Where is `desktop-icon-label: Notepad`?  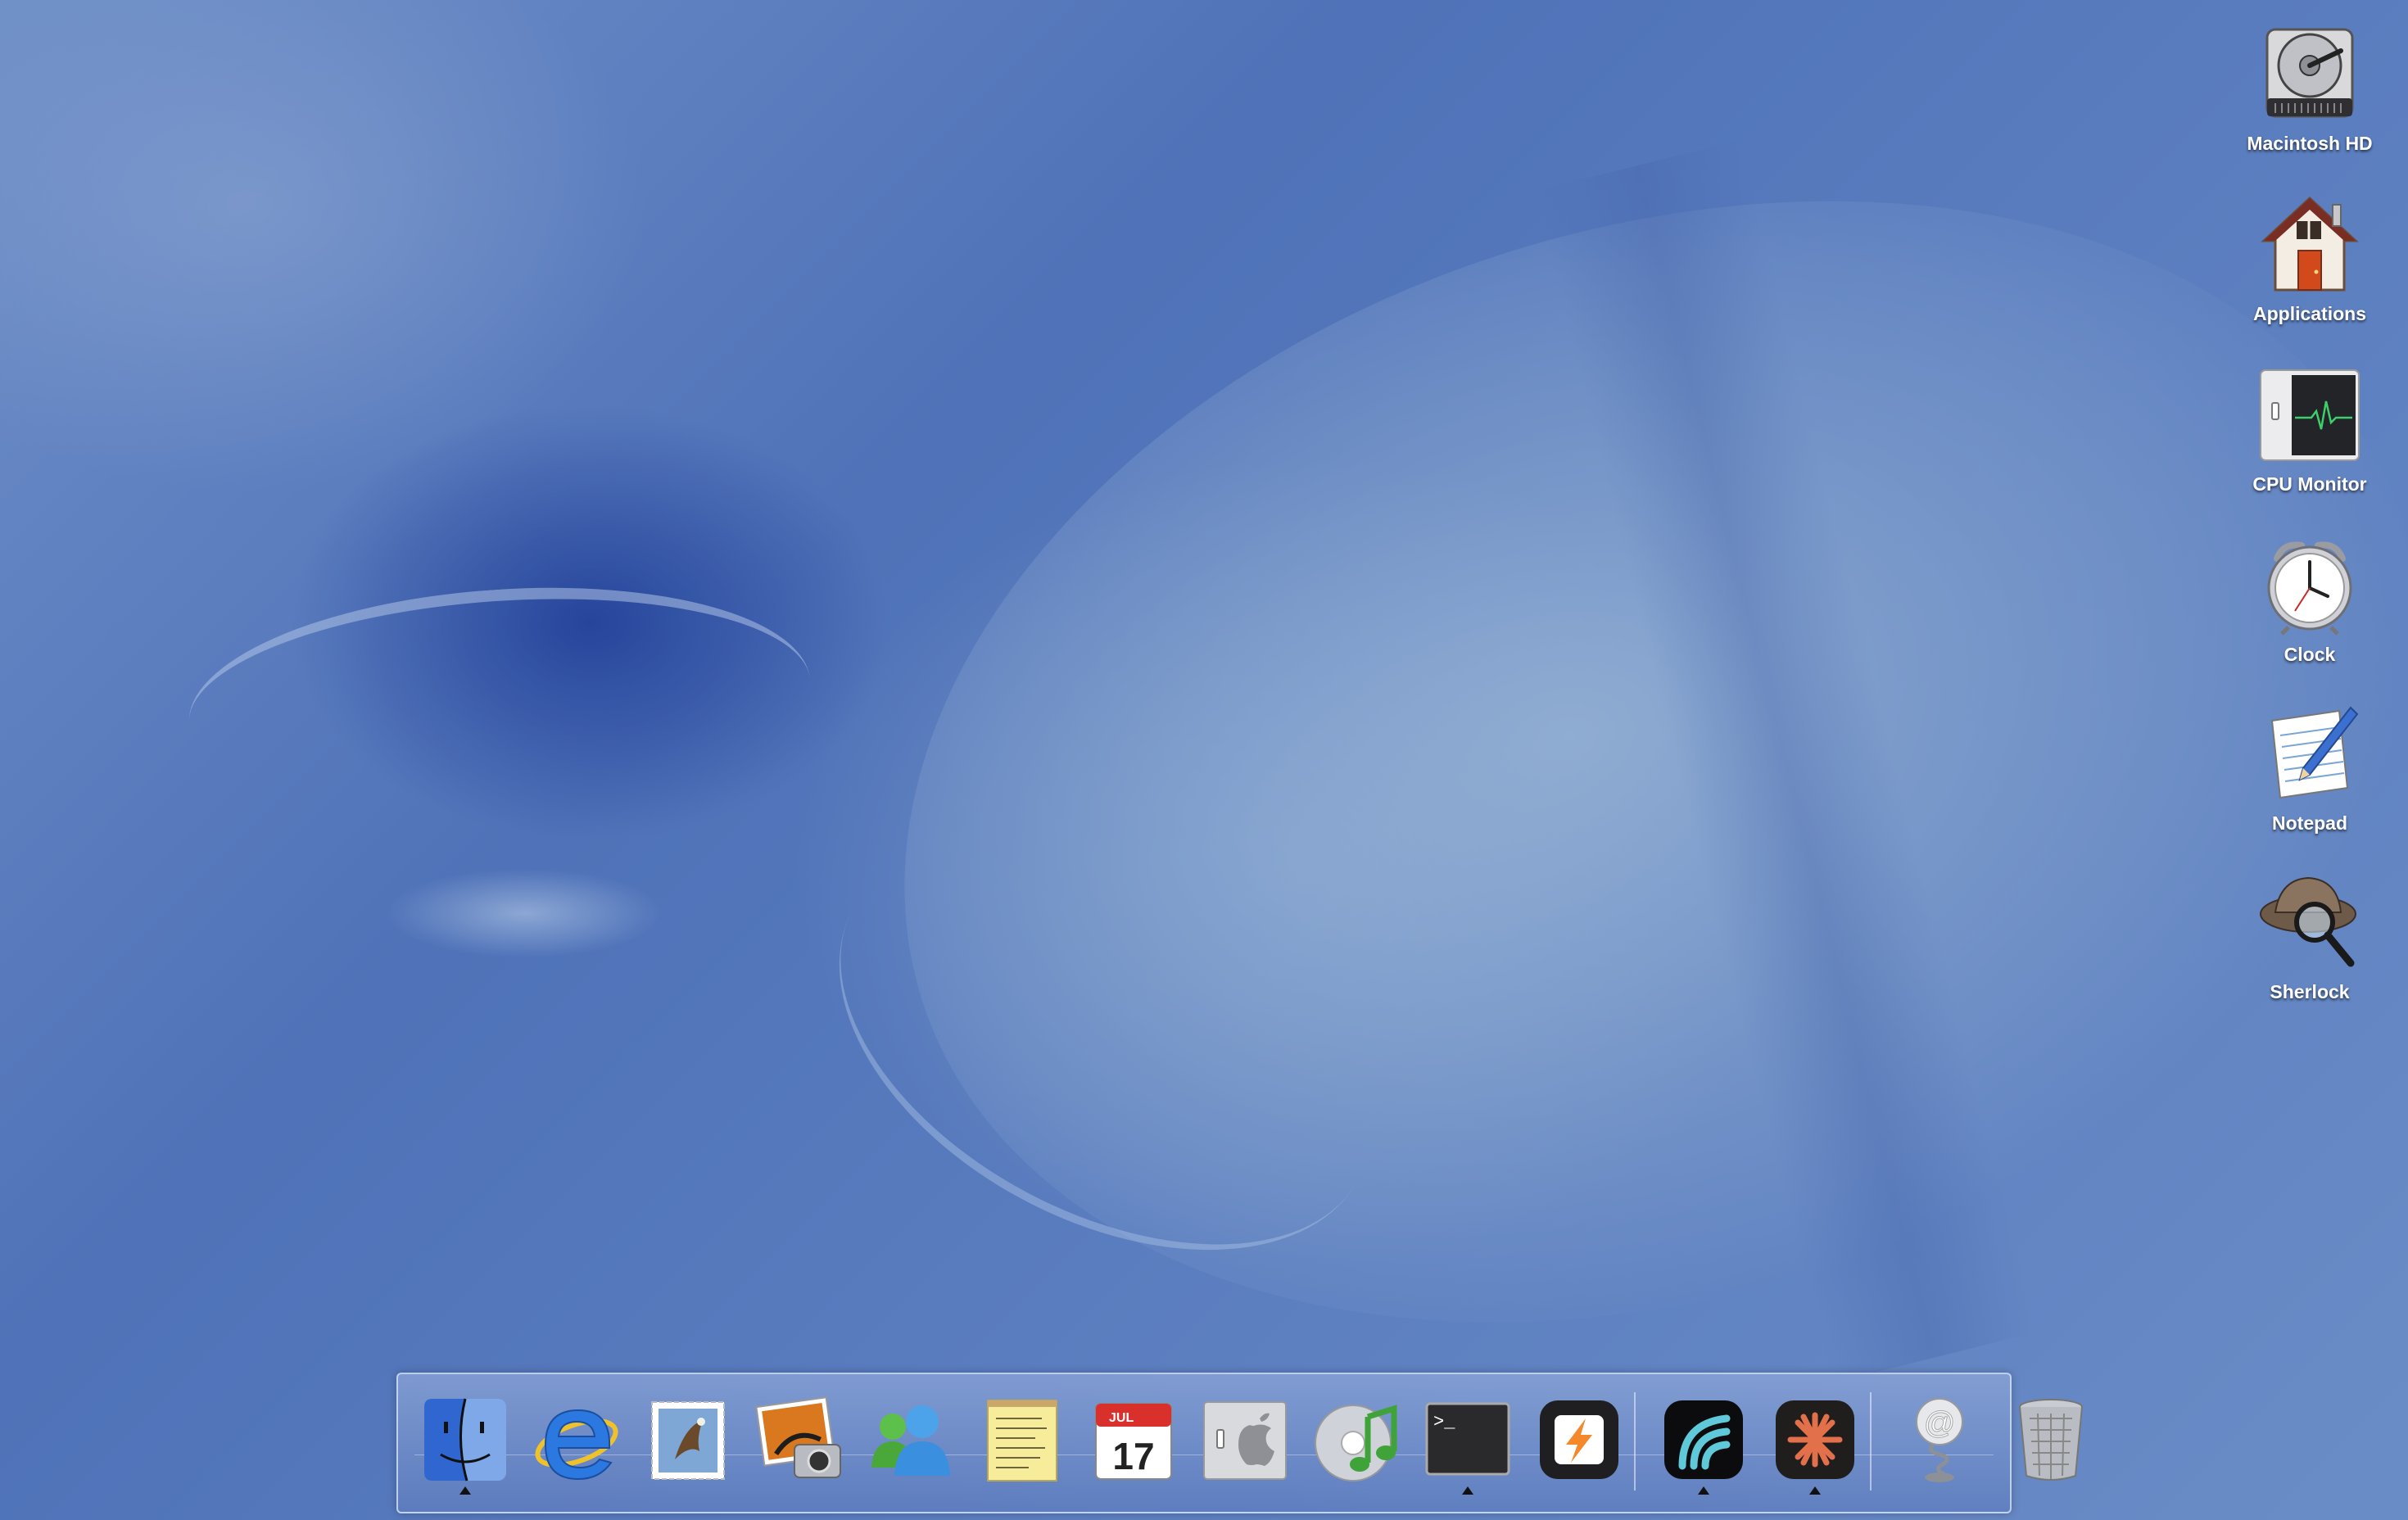 desktop-icon-label: Notepad is located at coordinates (2309, 823).